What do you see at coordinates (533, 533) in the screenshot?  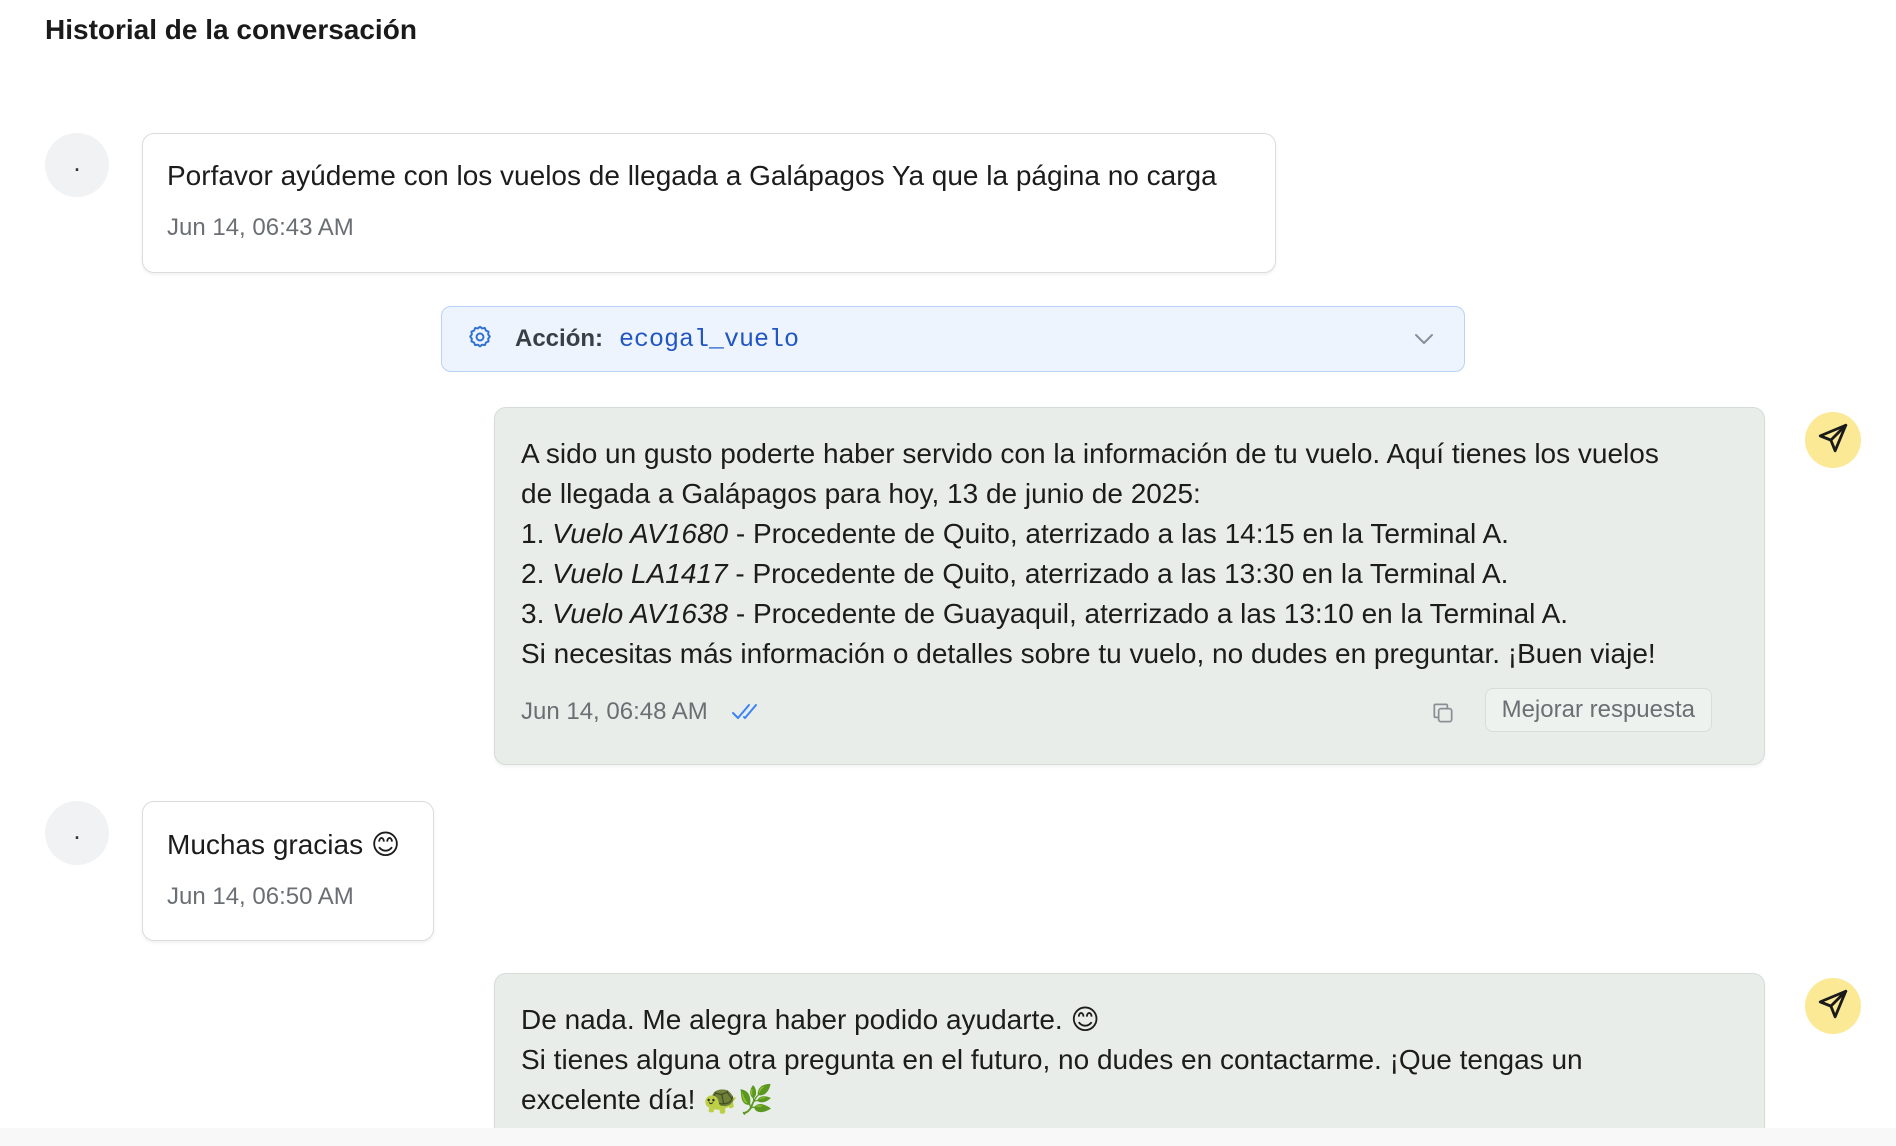 I see `list-number: 1.` at bounding box center [533, 533].